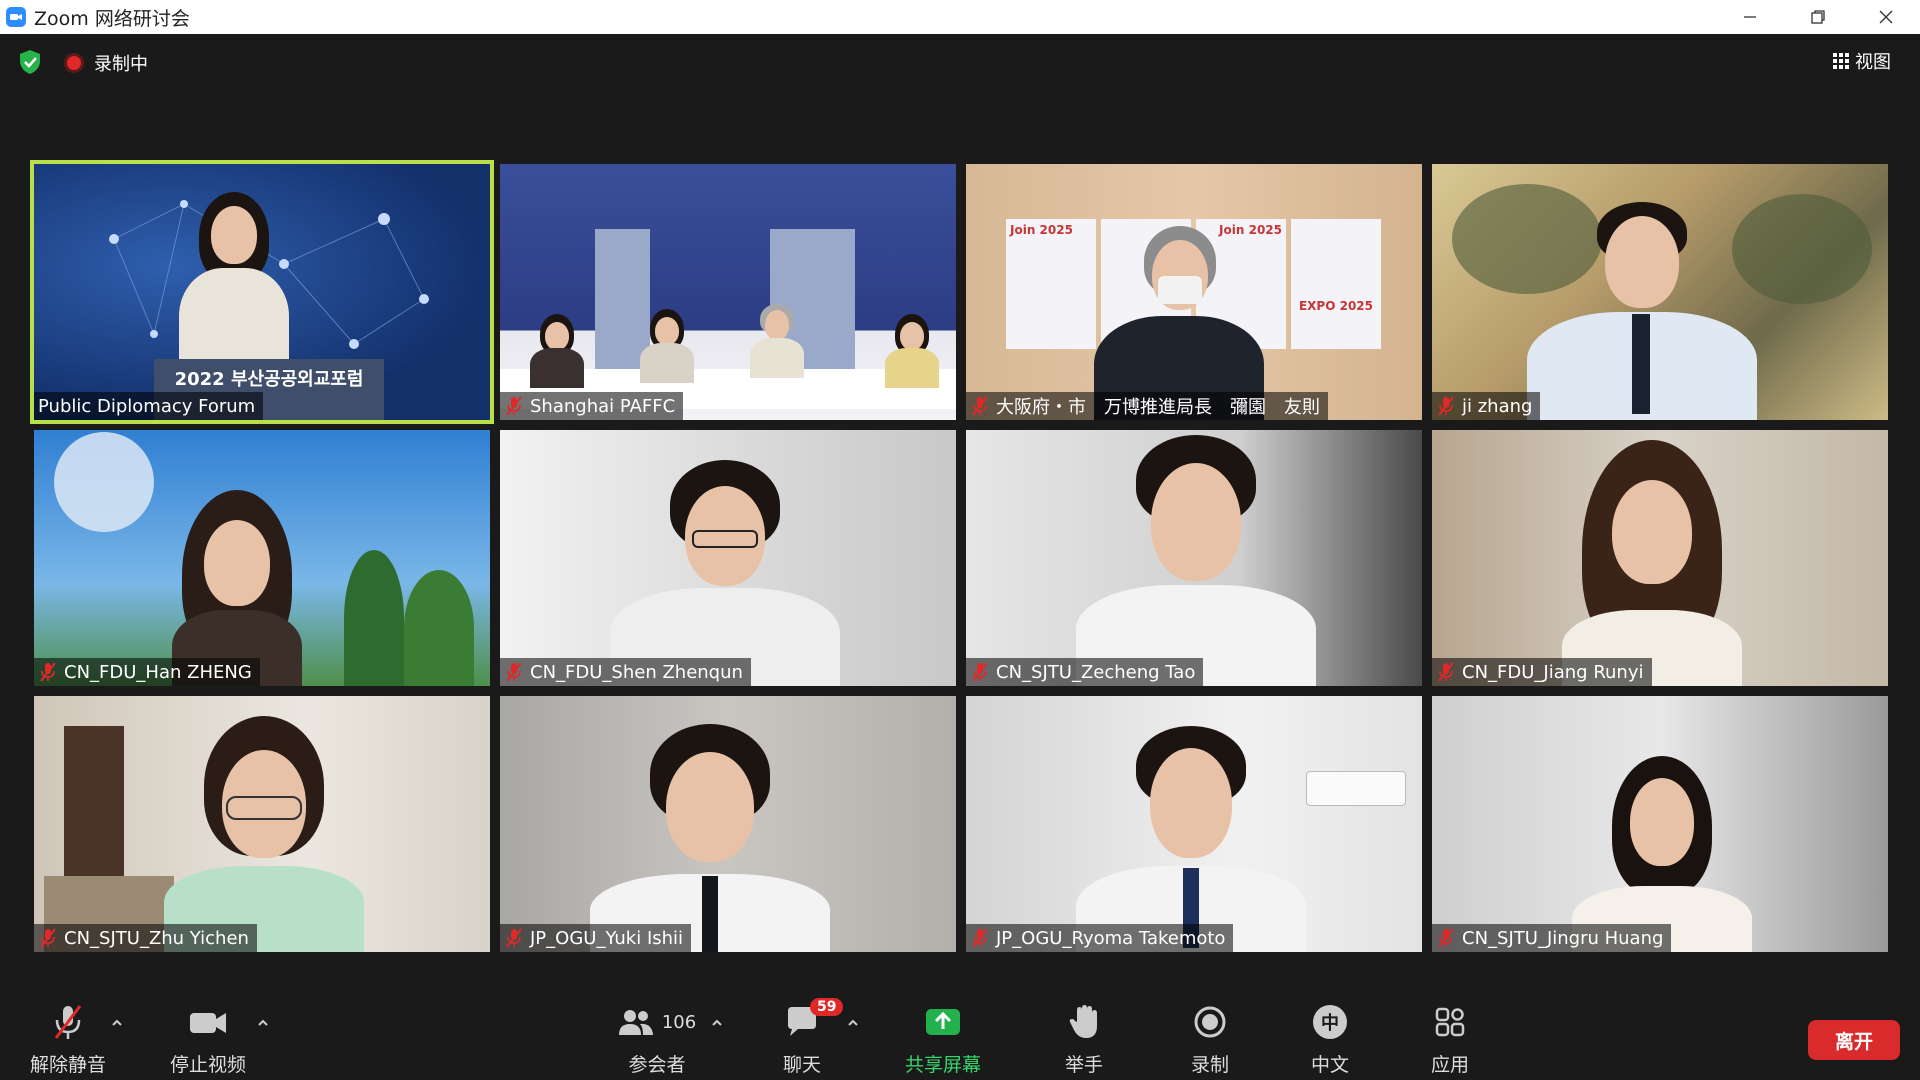 The image size is (1920, 1080). Describe the element at coordinates (1330, 1022) in the screenshot. I see `language-globe-icon: 中` at that location.